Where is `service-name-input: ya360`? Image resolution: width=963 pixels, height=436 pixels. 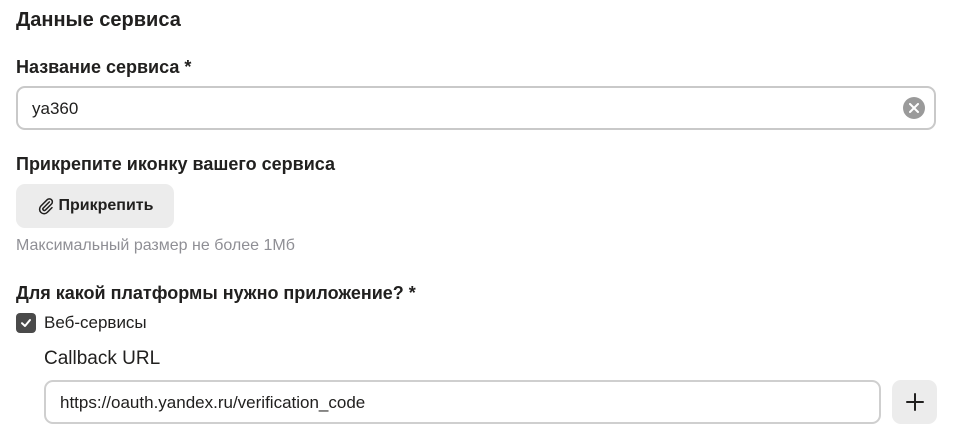 service-name-input: ya360 is located at coordinates (476, 108).